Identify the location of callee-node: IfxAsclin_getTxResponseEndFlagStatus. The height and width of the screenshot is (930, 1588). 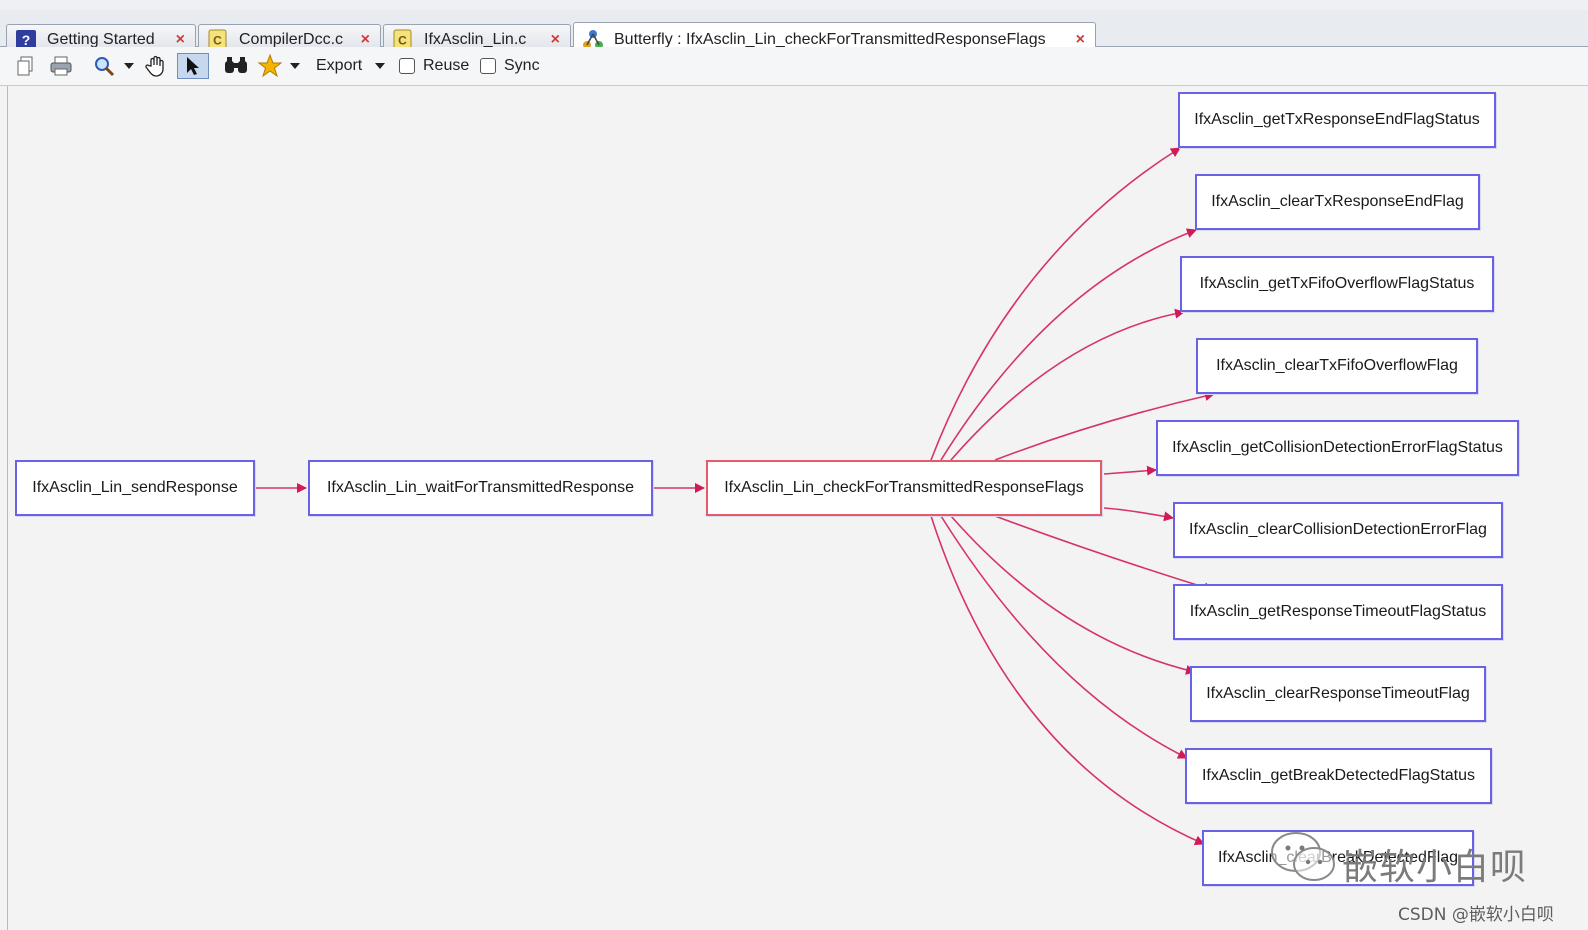
(1337, 120).